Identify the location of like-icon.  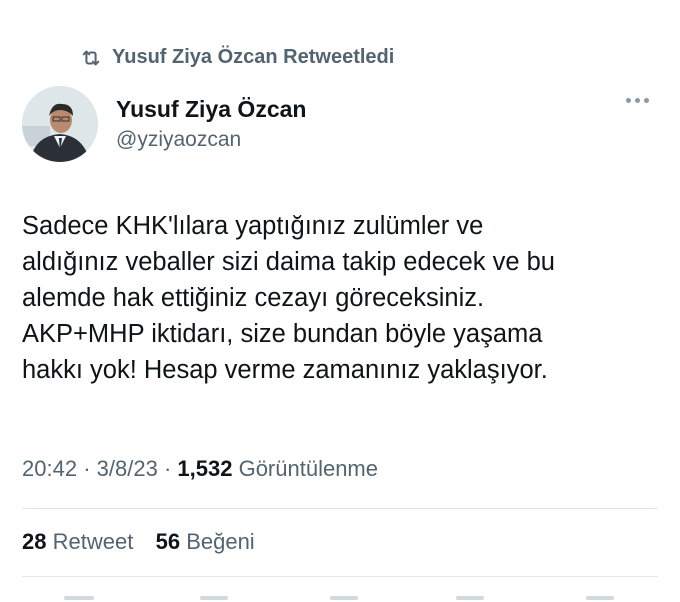
(344, 598).